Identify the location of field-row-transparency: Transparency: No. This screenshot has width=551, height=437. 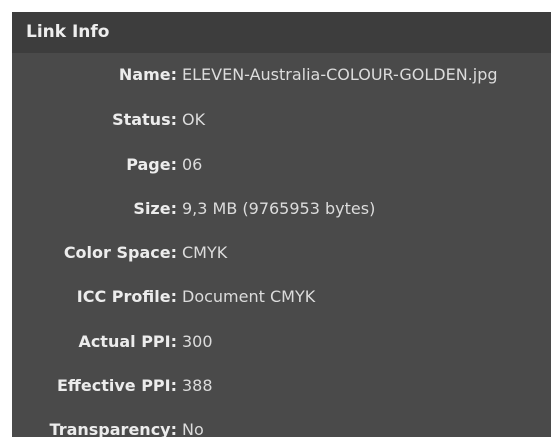
(281, 422).